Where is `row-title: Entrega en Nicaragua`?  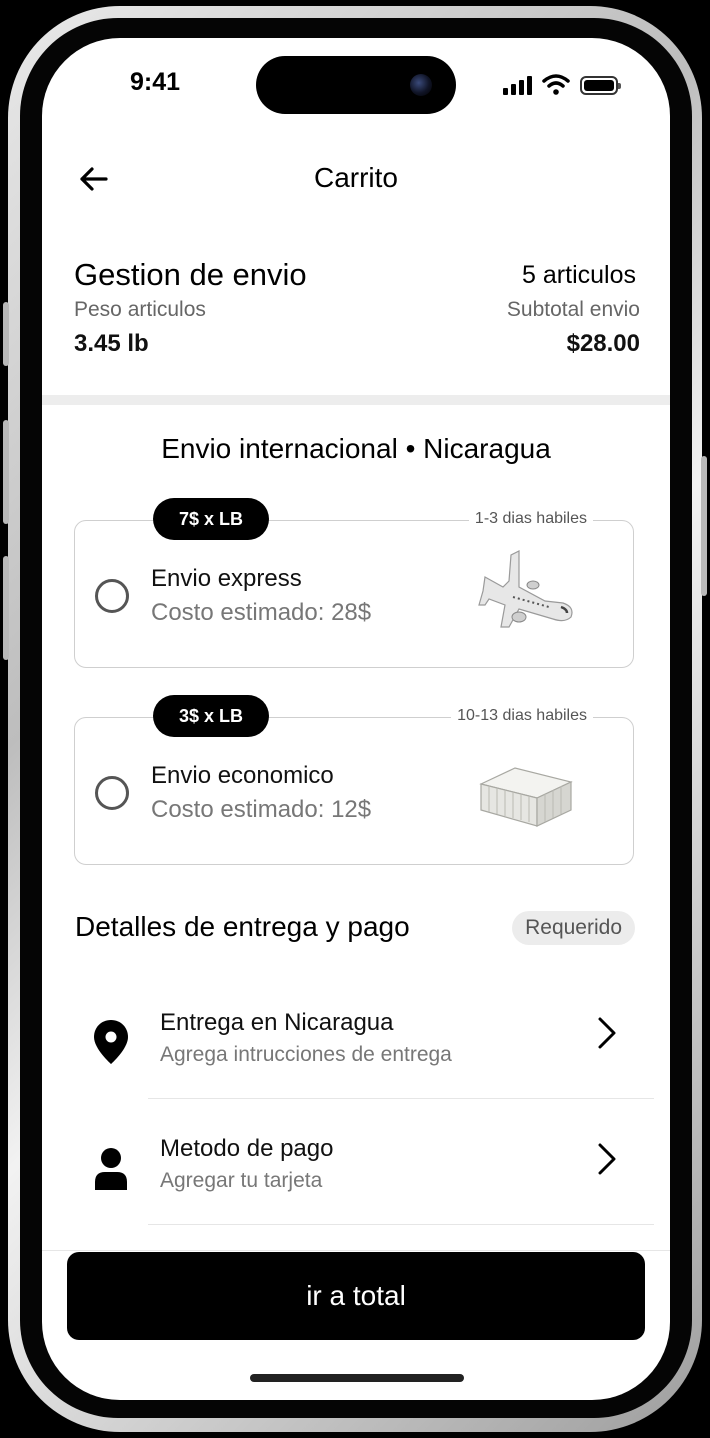 row-title: Entrega en Nicaragua is located at coordinates (277, 1022).